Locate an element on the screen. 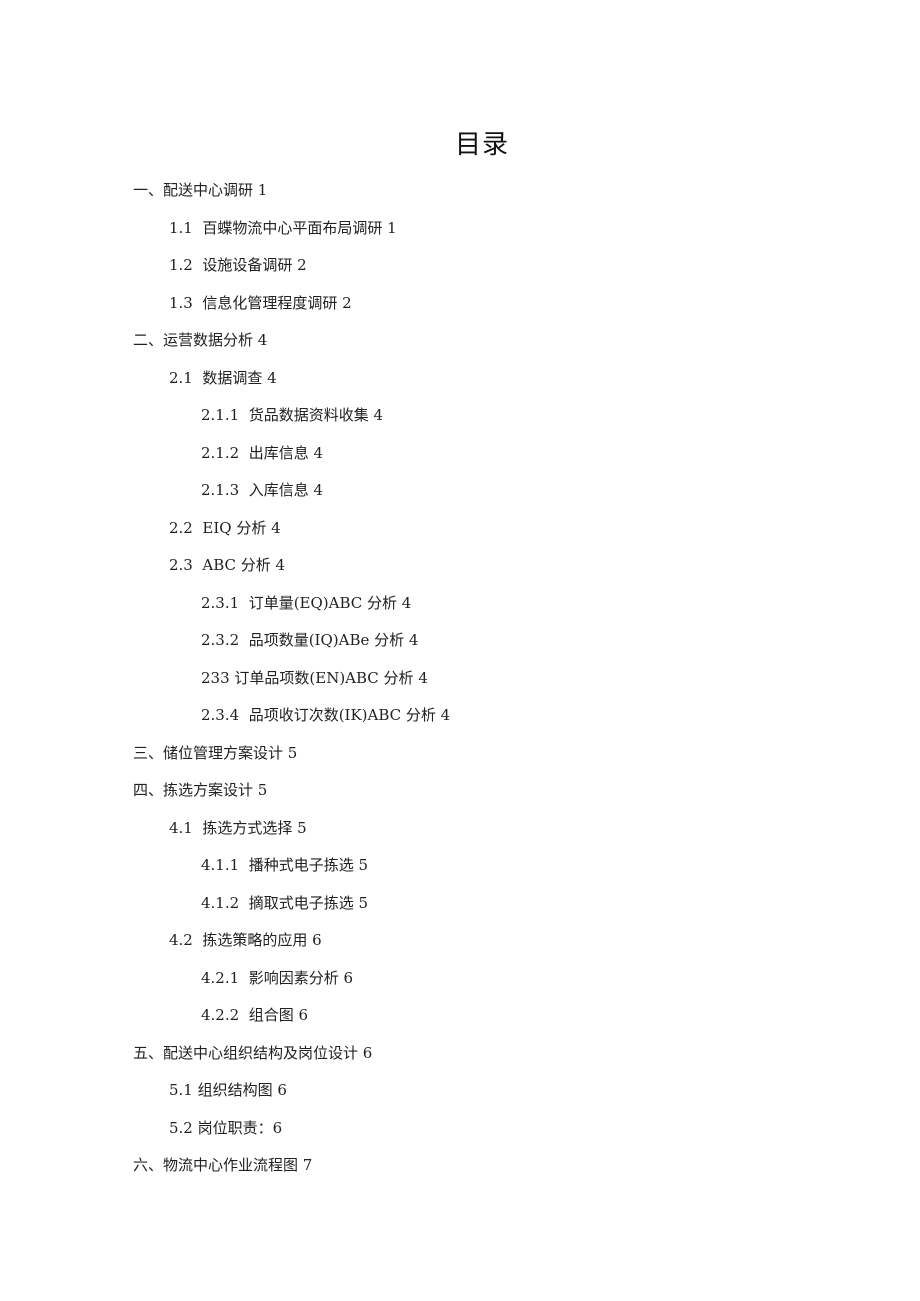 This screenshot has height=1301, width=920. toc-entry-level-2: 5.2 岗位职责：6 is located at coordinates (225, 1128).